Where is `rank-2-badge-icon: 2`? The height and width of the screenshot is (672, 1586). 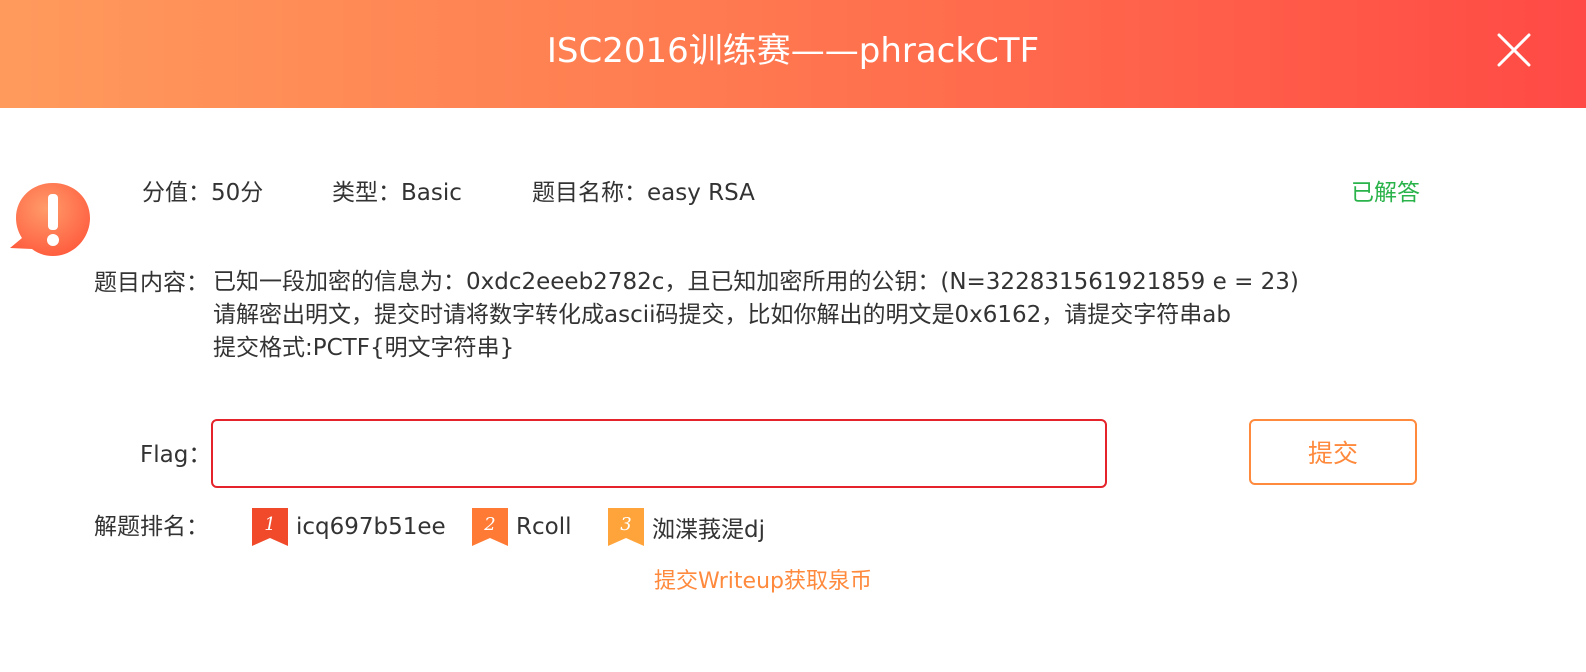
rank-2-badge-icon: 2 is located at coordinates (490, 527).